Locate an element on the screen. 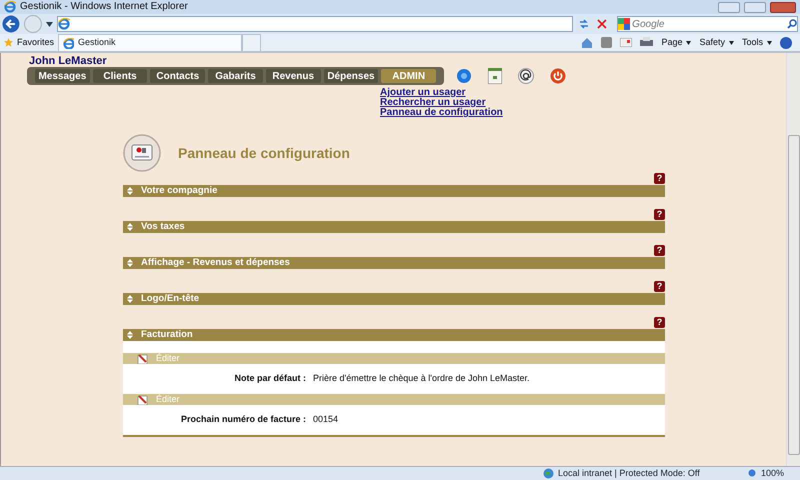 This screenshot has width=800, height=480. scrollbar is located at coordinates (793, 259).